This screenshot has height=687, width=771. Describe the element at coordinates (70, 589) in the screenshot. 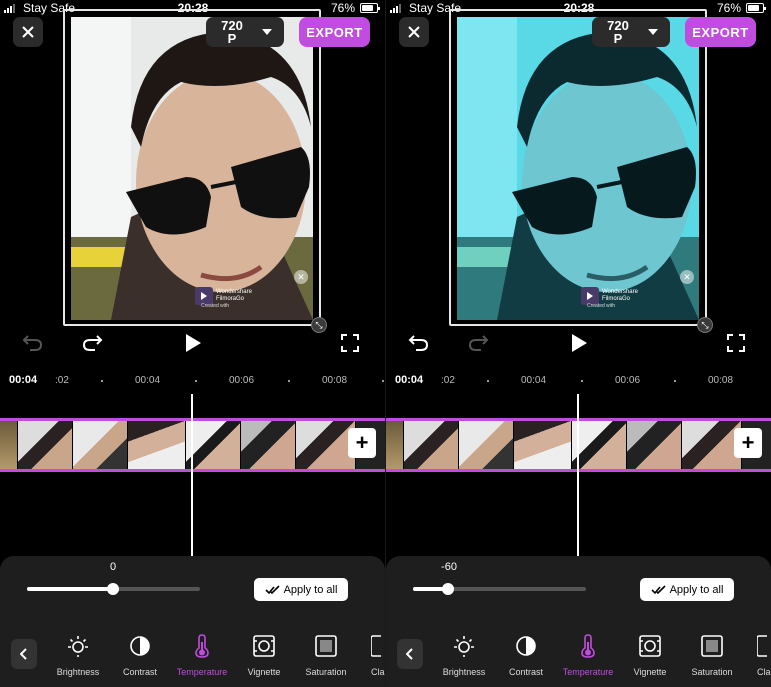

I see `slider-fill` at that location.